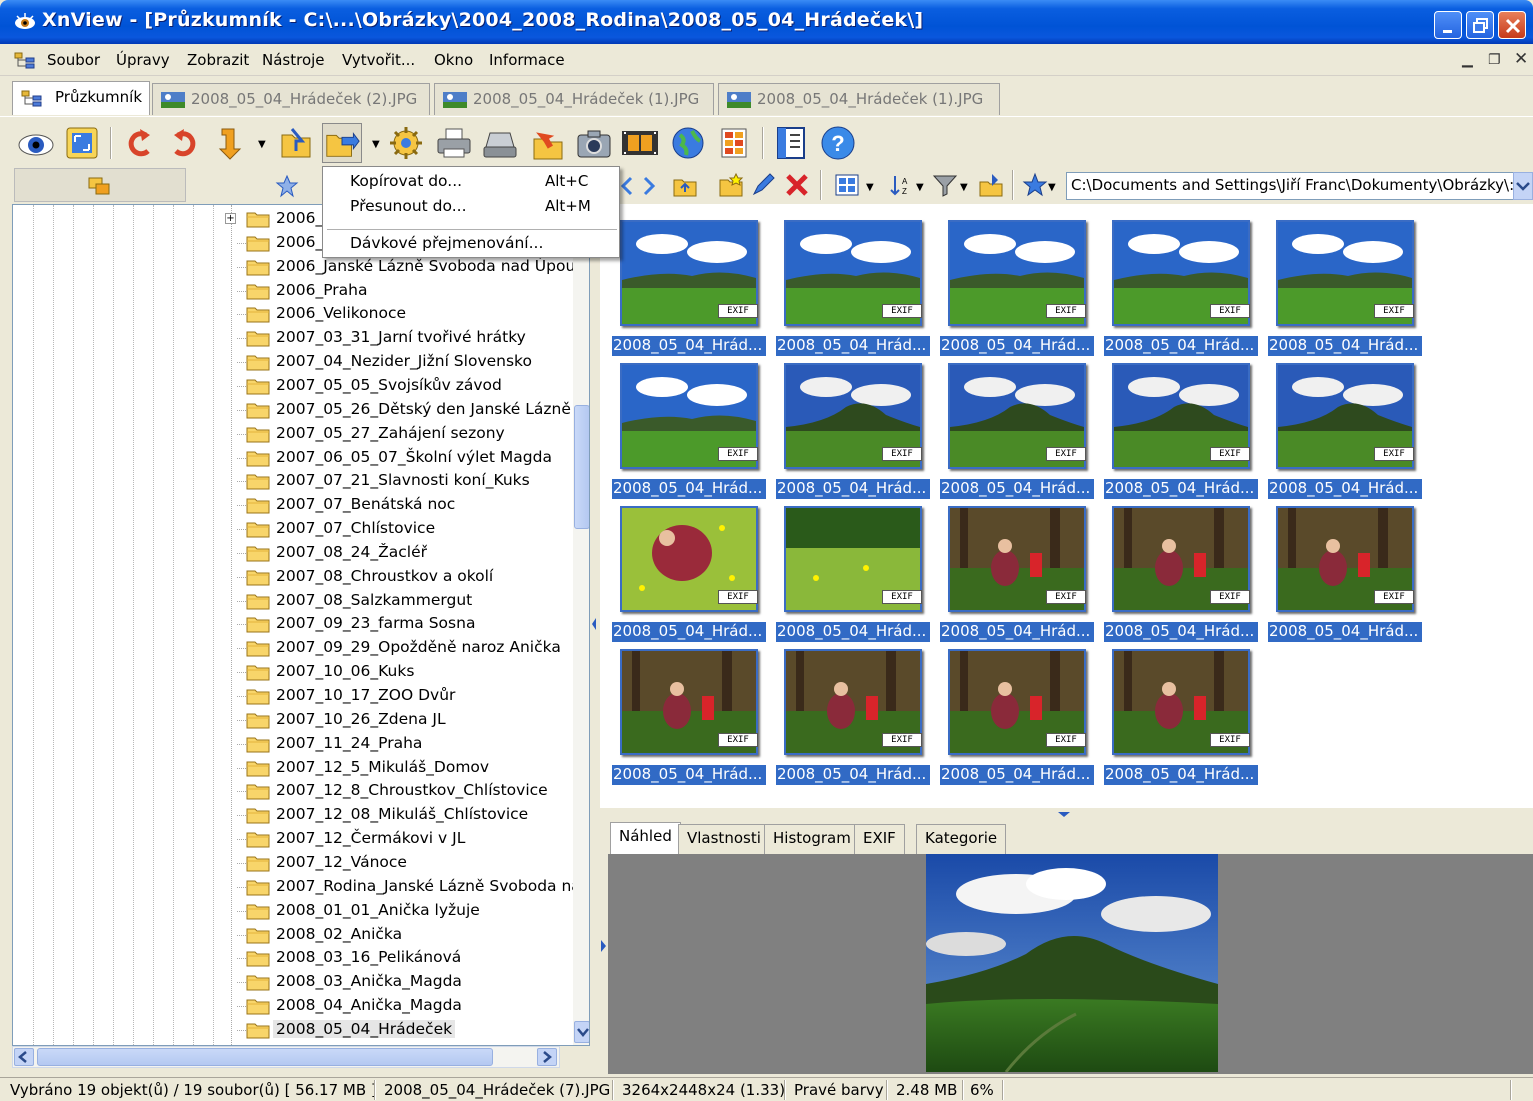  What do you see at coordinates (293, 577) in the screenshot?
I see `tree-item: 2007_08_Chroustkov a okolí` at bounding box center [293, 577].